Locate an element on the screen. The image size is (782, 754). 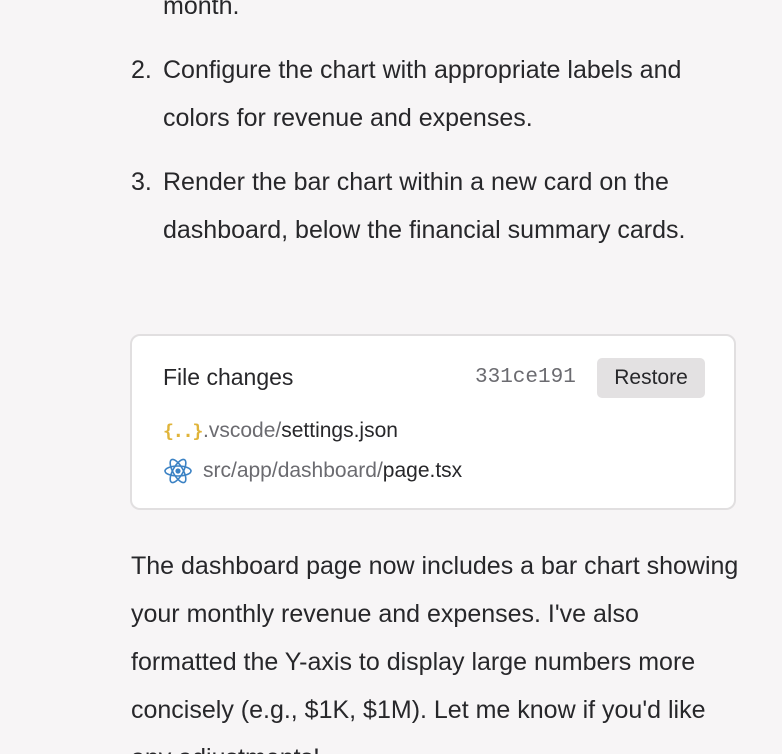
list-item: month. is located at coordinates (441, 15).